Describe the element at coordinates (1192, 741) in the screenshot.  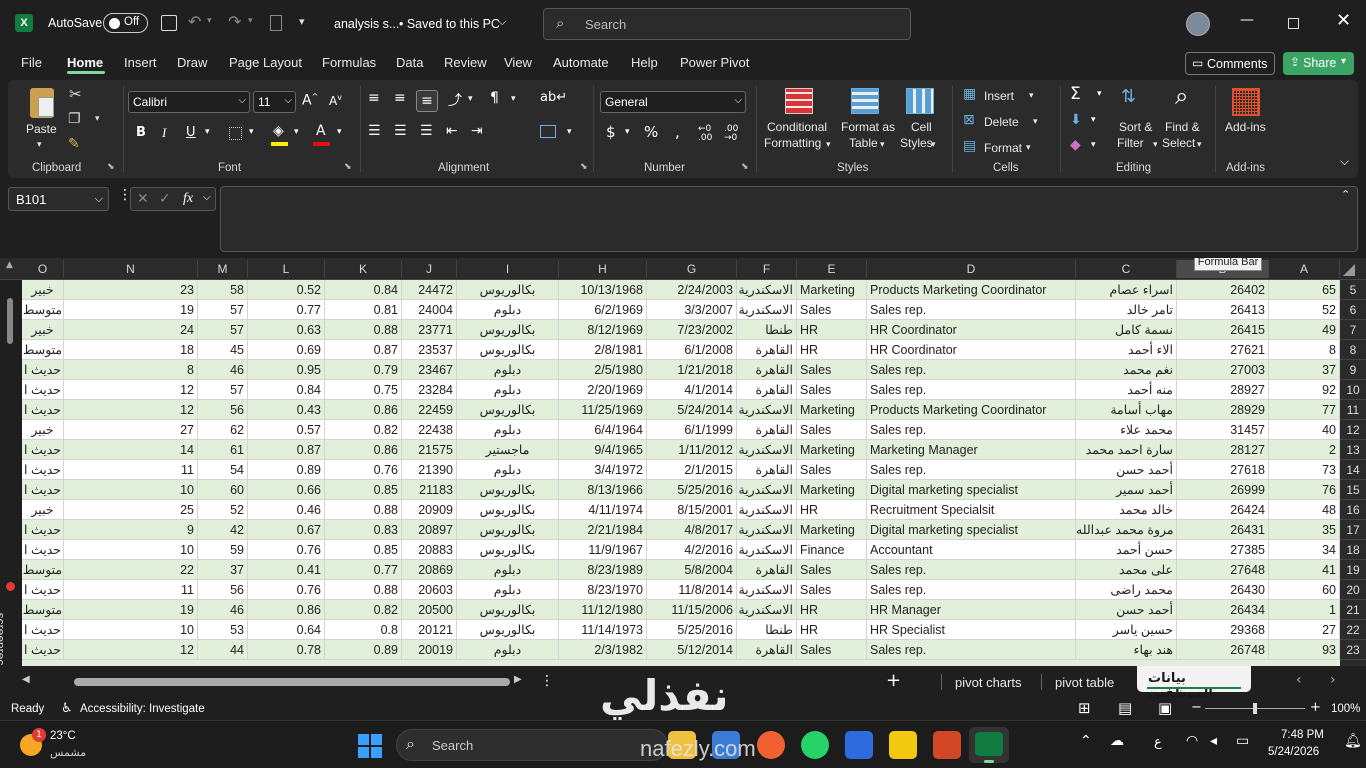
I see `wifi-icon: ◠` at that location.